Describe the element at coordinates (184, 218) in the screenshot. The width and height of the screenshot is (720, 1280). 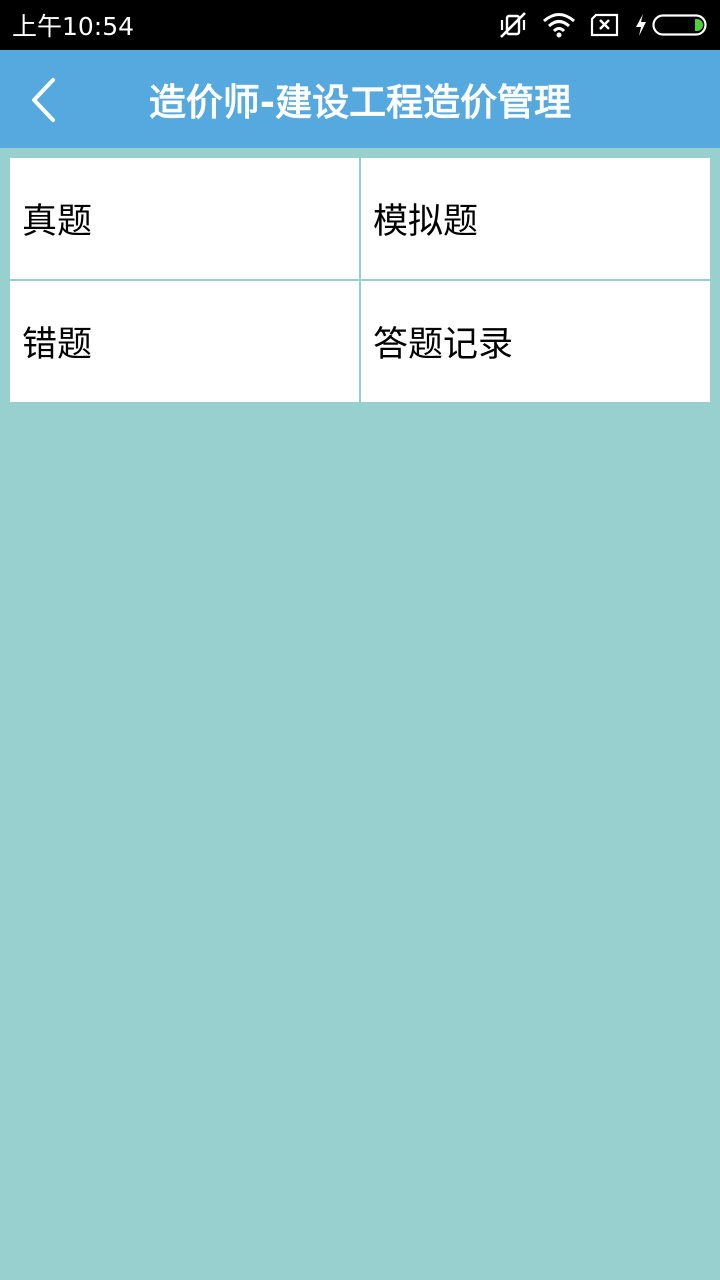
I see `menu-item-real-exam: 真题` at that location.